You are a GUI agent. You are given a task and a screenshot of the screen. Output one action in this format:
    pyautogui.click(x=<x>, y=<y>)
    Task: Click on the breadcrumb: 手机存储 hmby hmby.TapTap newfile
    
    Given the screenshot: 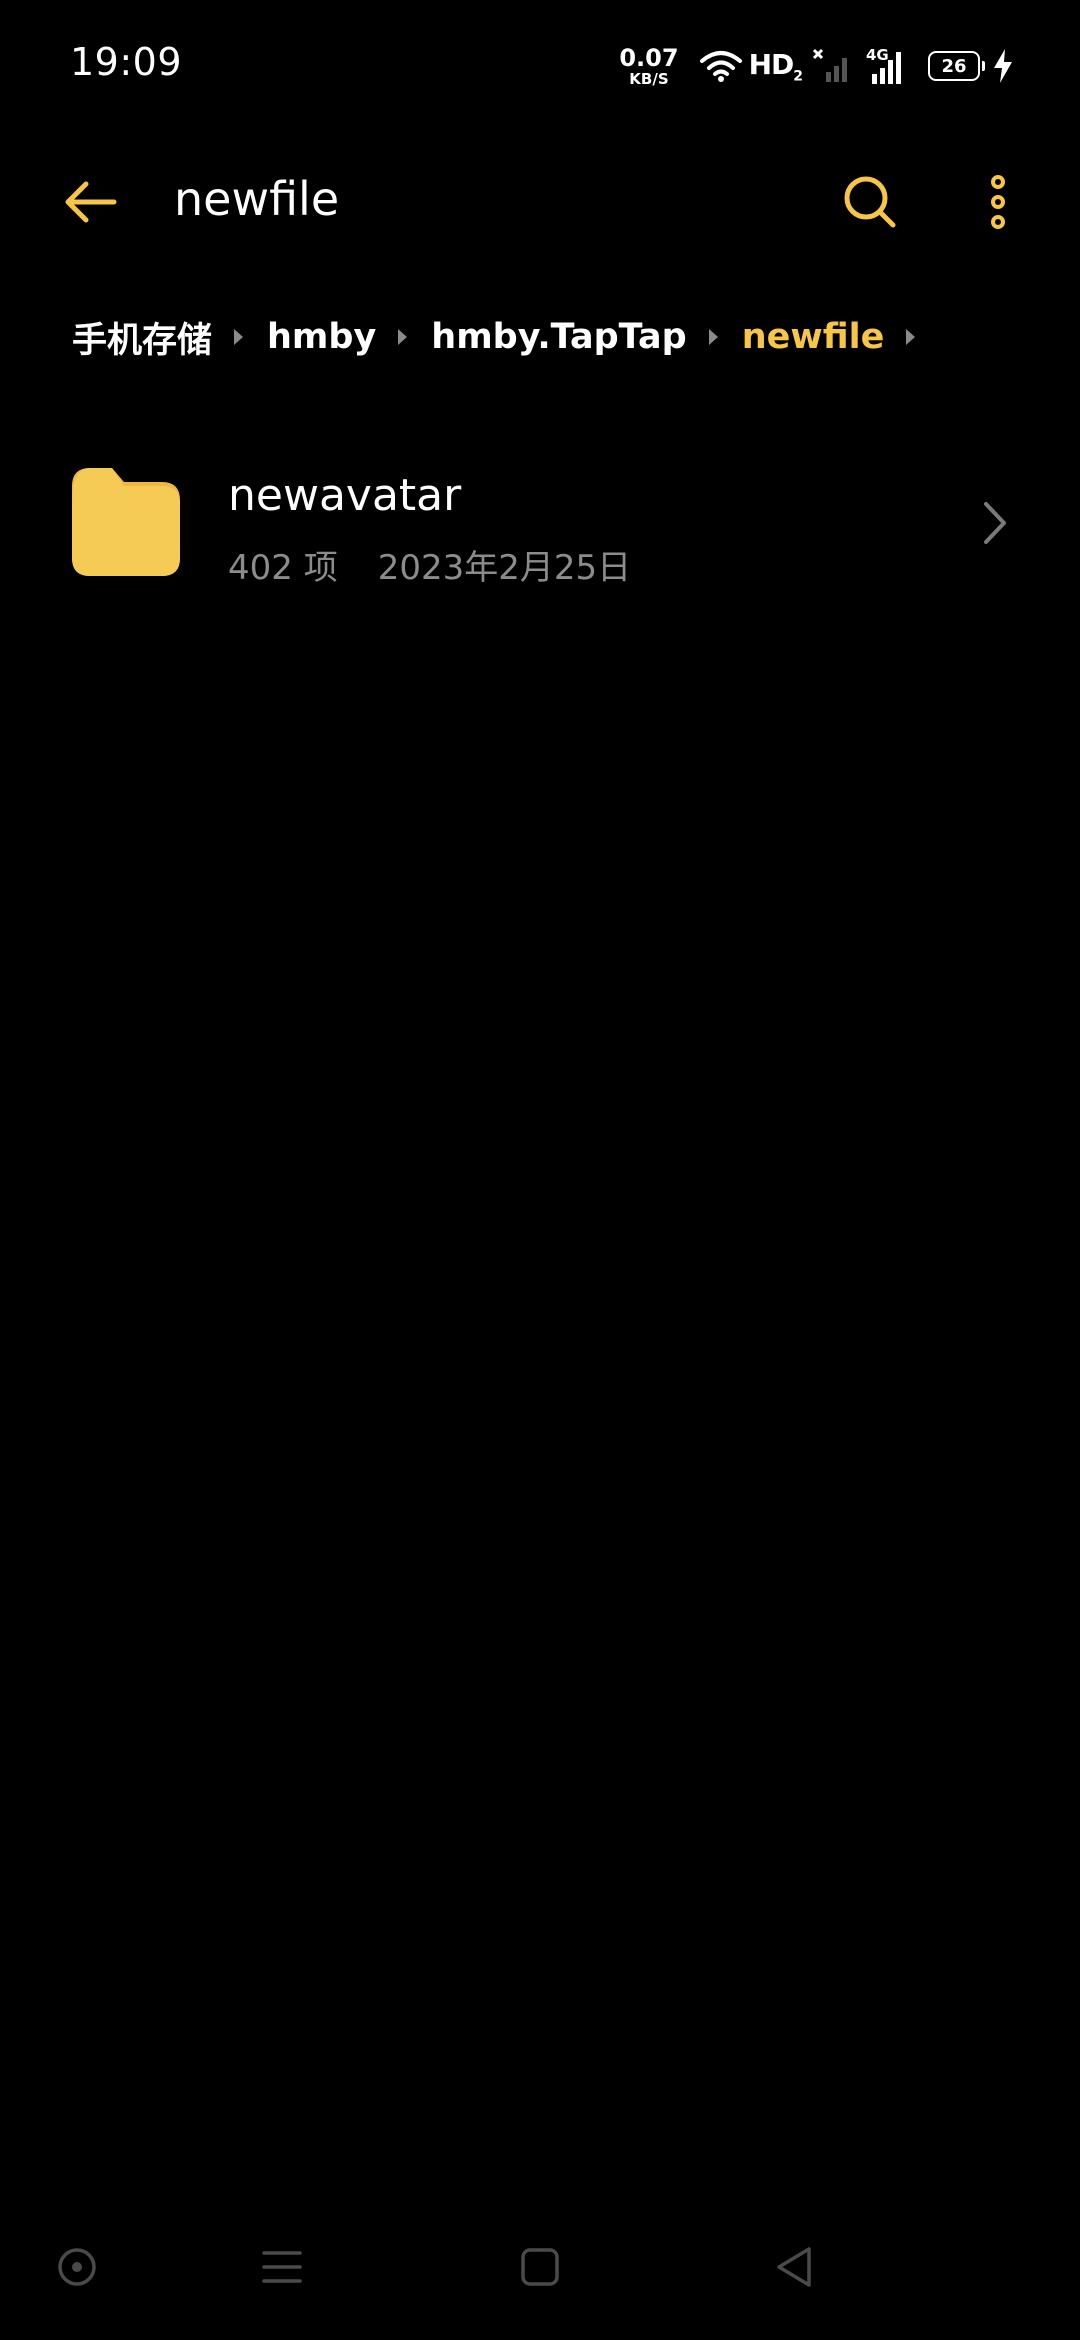 What is the action you would take?
    pyautogui.click(x=505, y=337)
    